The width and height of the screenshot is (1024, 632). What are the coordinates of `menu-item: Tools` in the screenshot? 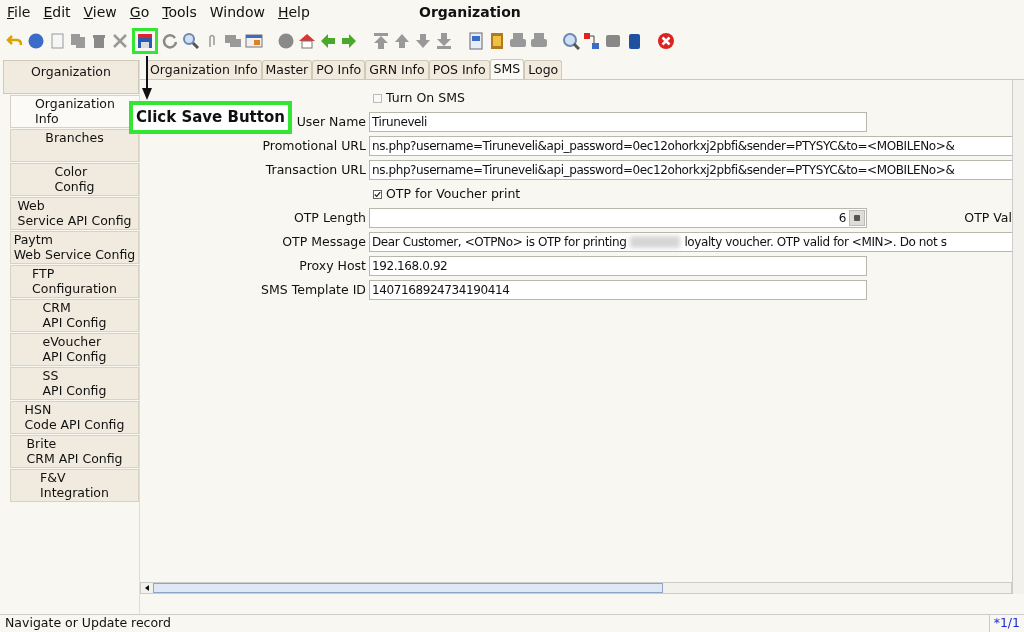 It's located at (179, 12).